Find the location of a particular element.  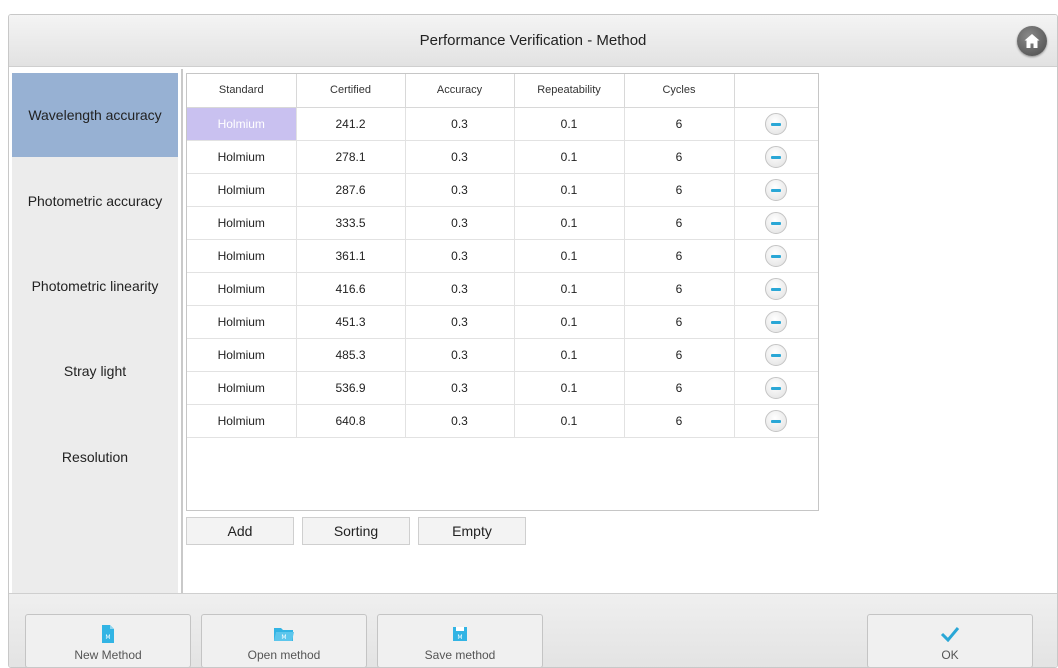

table-row: Holmium 451.3 0.3 0.1 6 is located at coordinates (502, 322).